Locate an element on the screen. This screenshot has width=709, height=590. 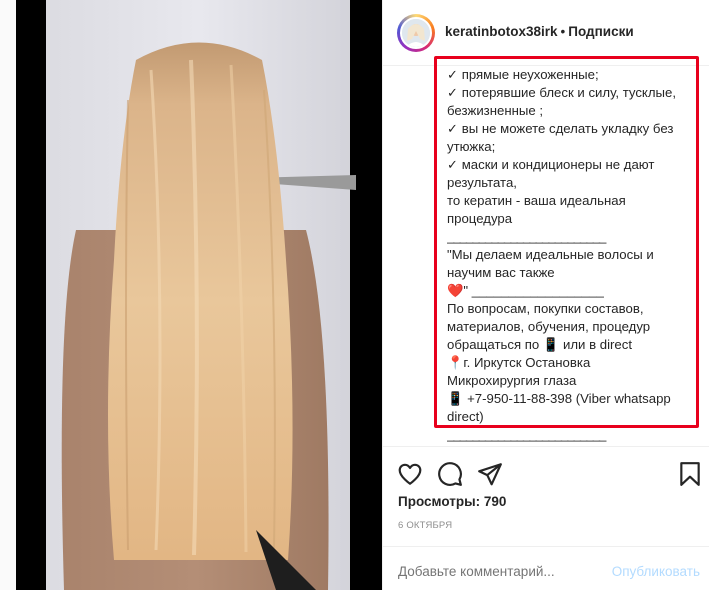
comment-input is located at coordinates (498, 571).